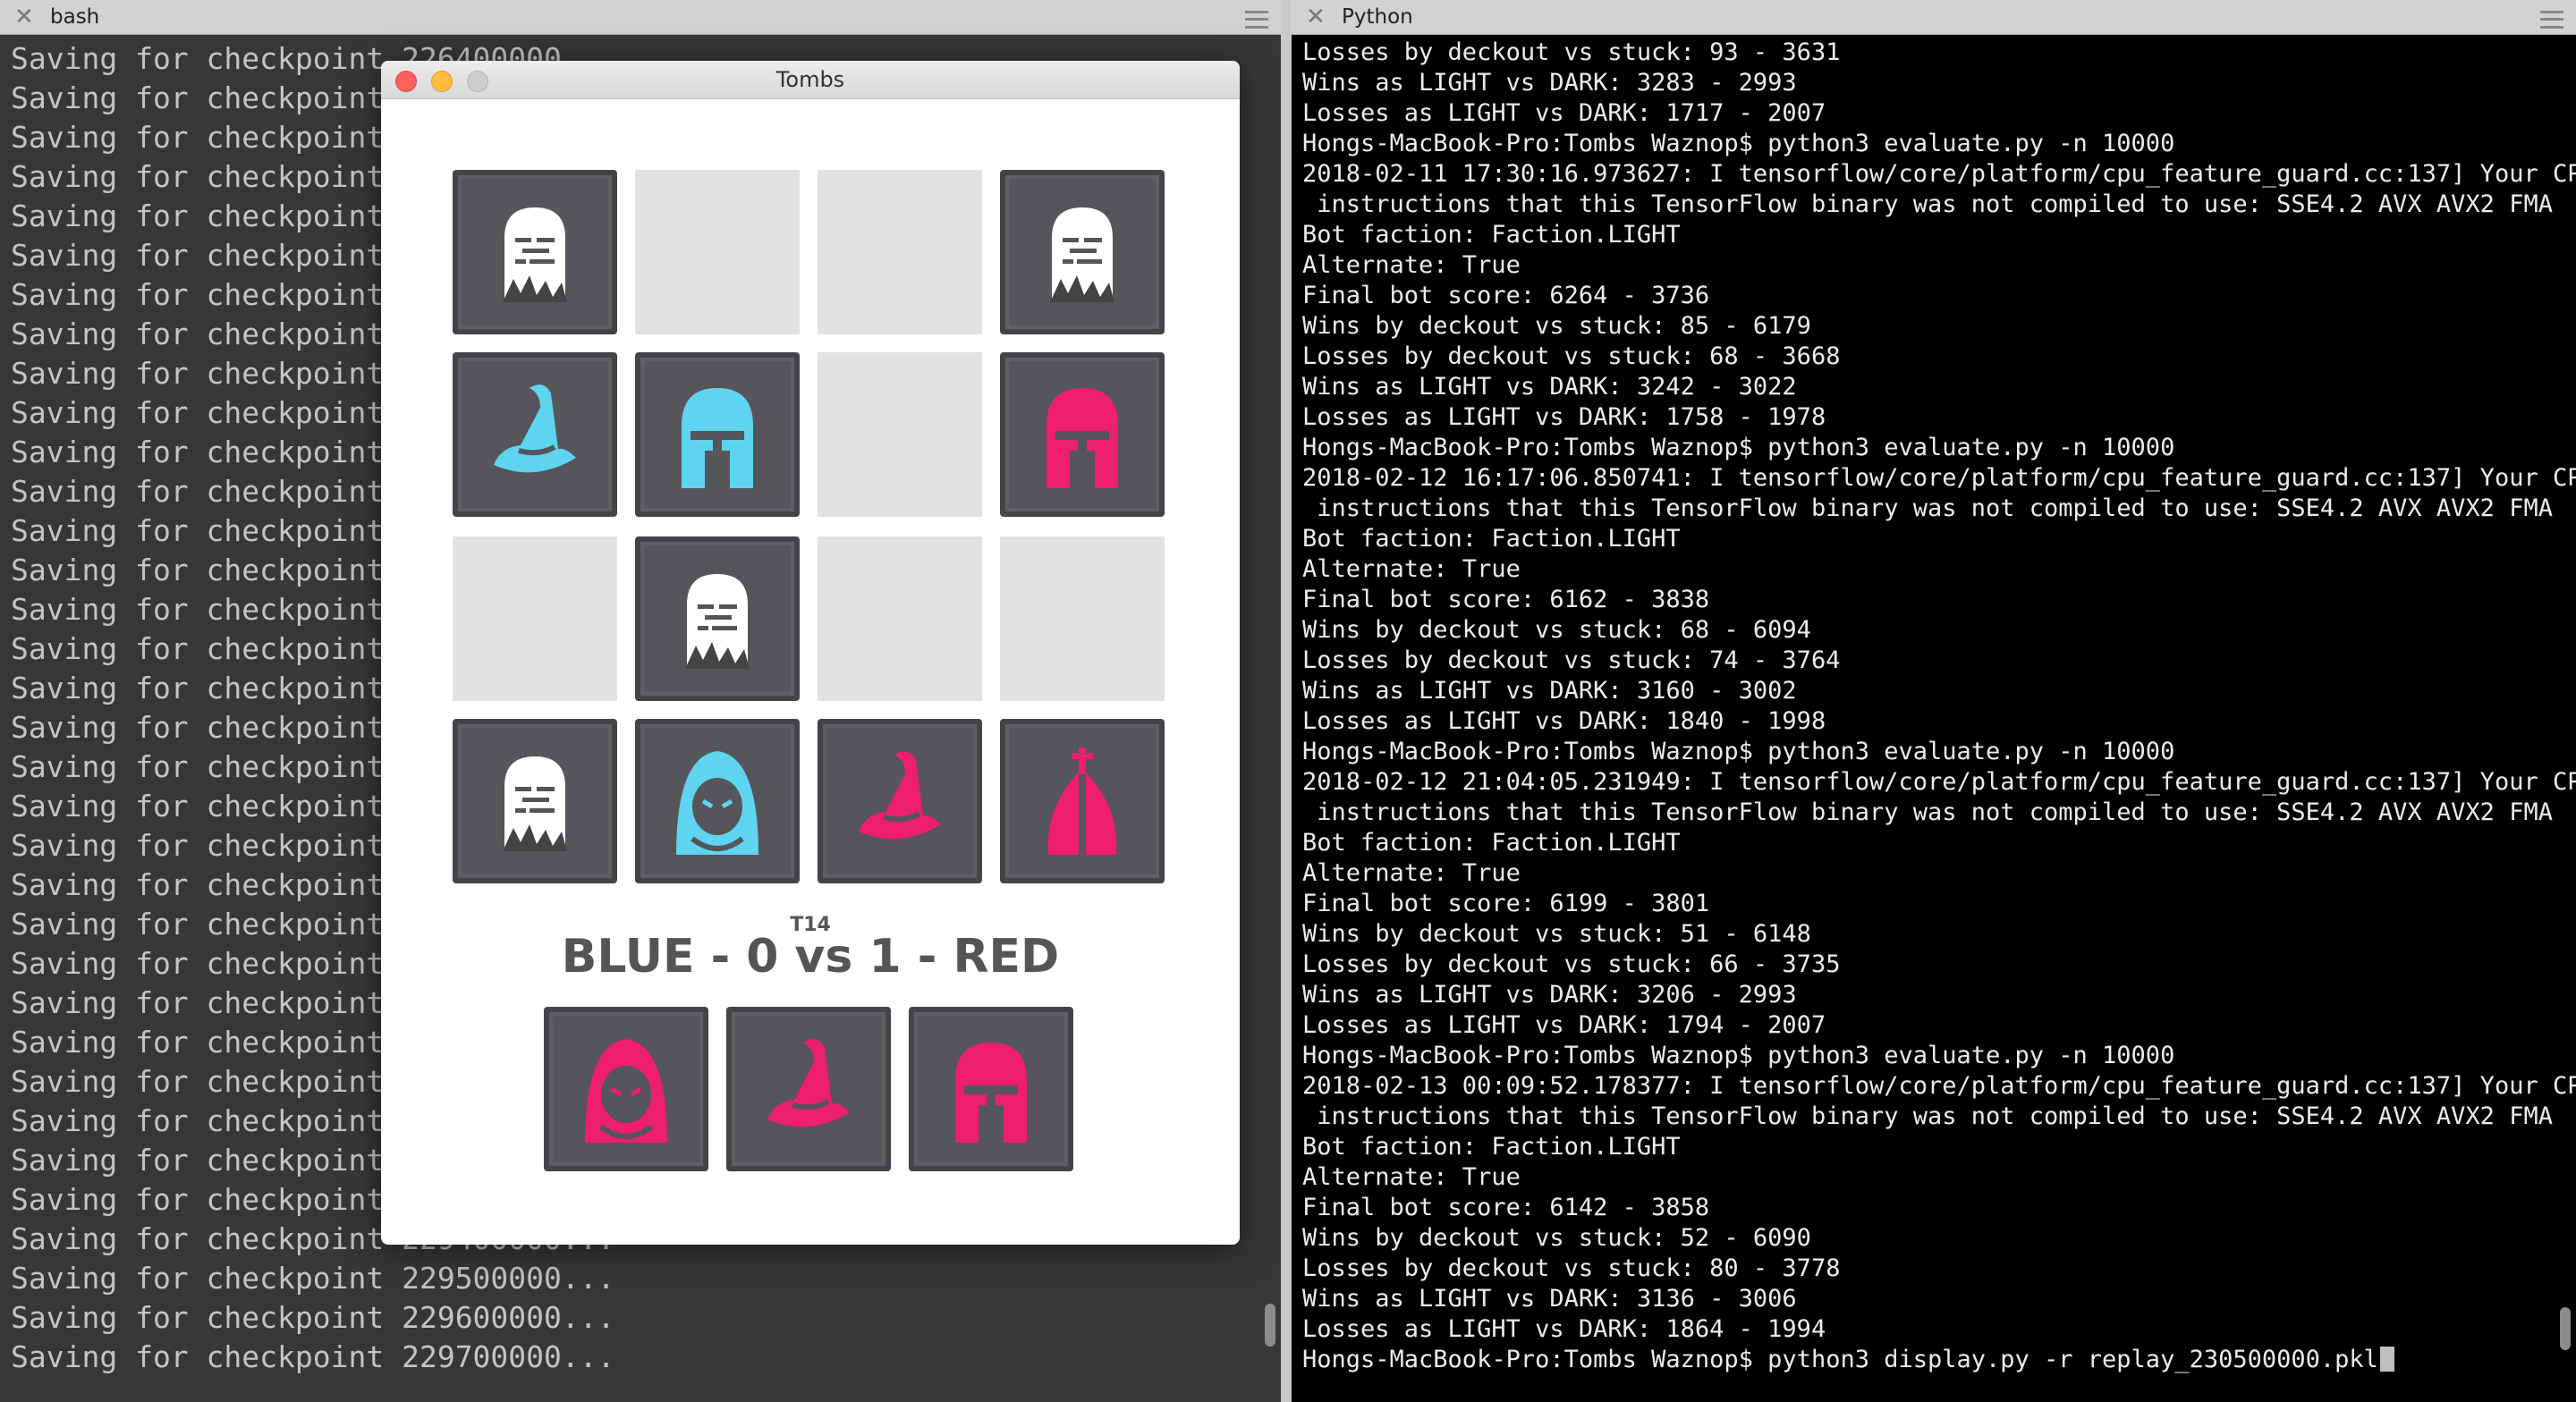  I want to click on game-titlebar: Tombs, so click(810, 80).